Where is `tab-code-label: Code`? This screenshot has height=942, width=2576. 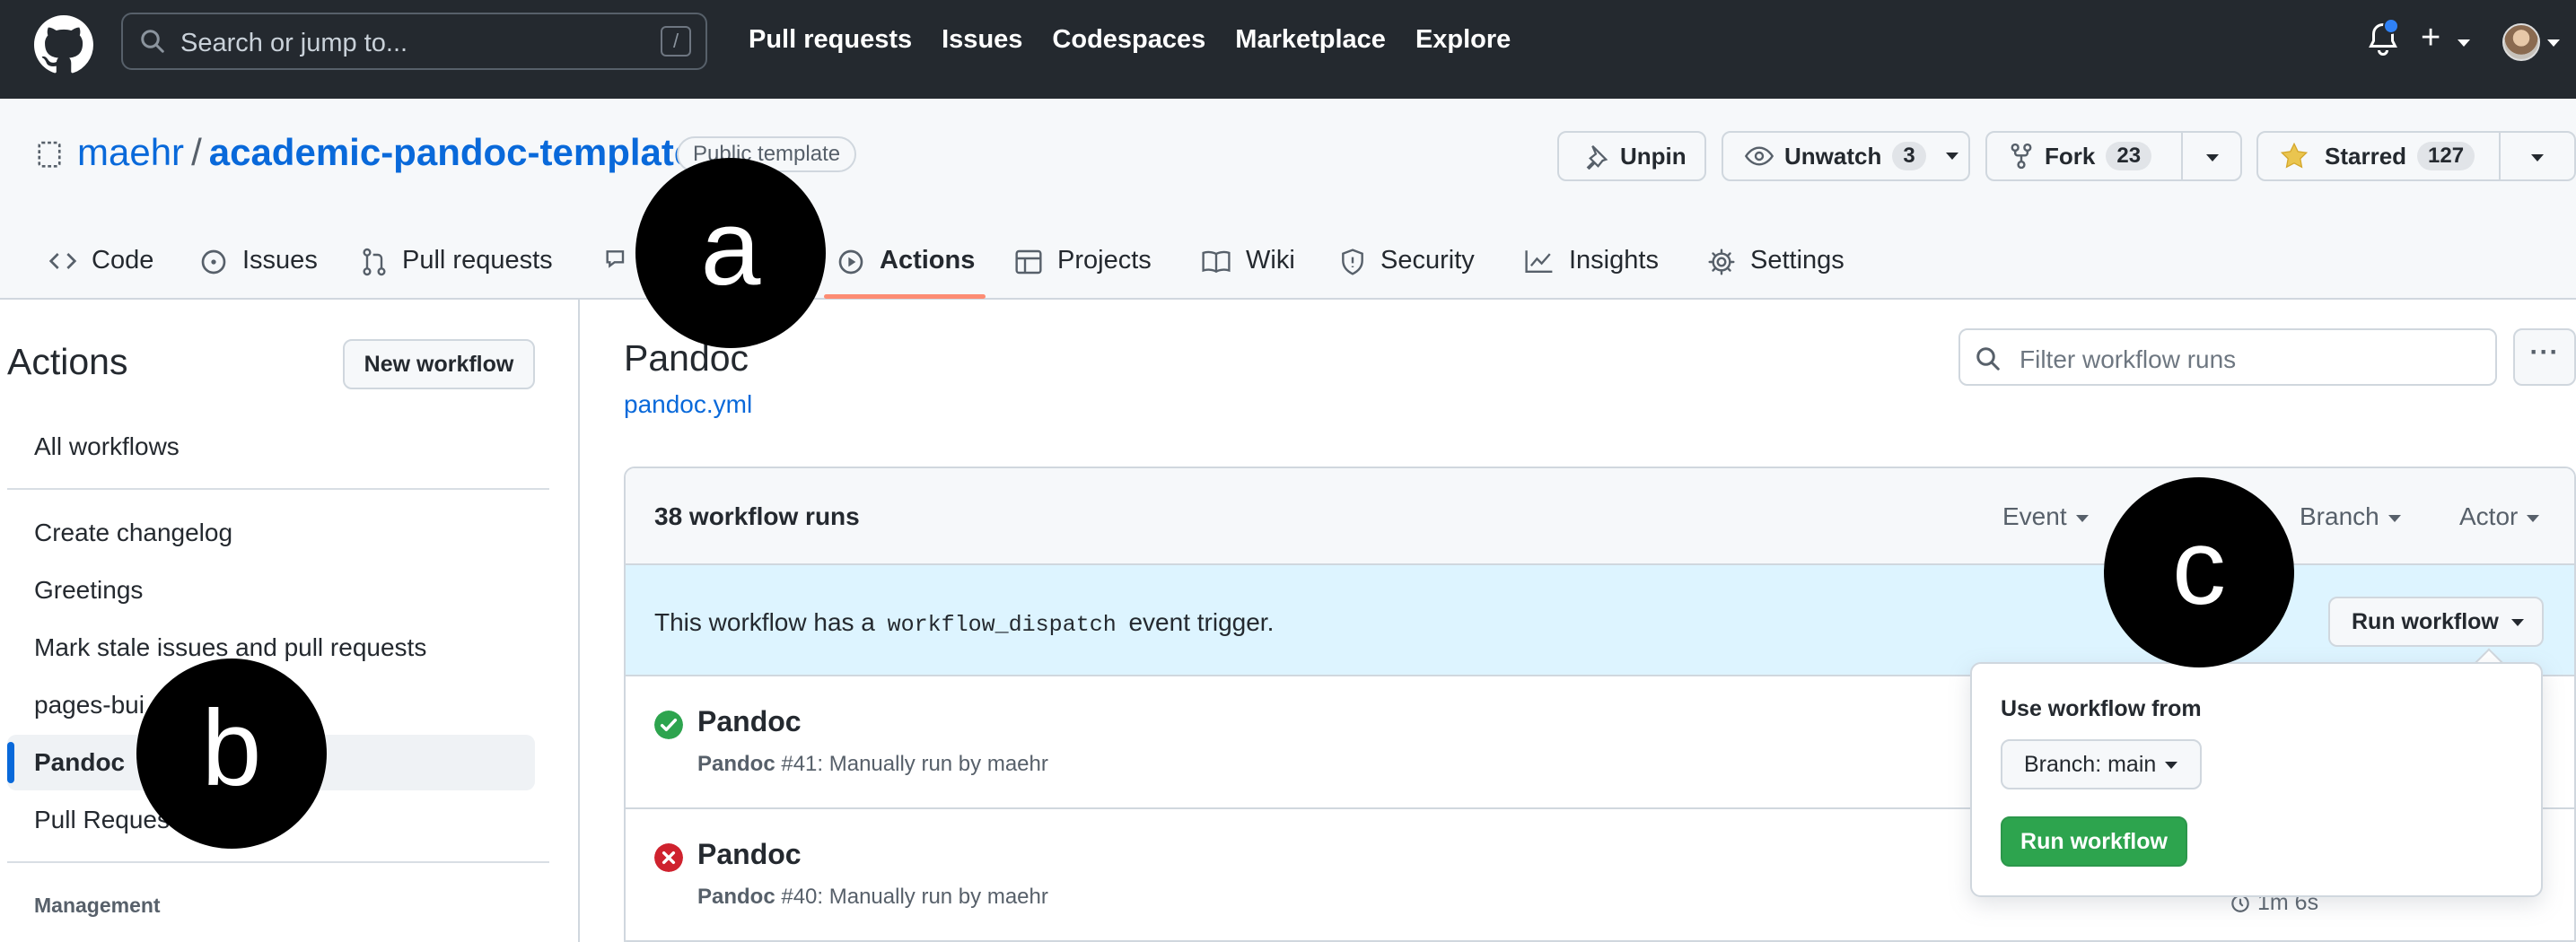
tab-code-label: Code is located at coordinates (123, 260).